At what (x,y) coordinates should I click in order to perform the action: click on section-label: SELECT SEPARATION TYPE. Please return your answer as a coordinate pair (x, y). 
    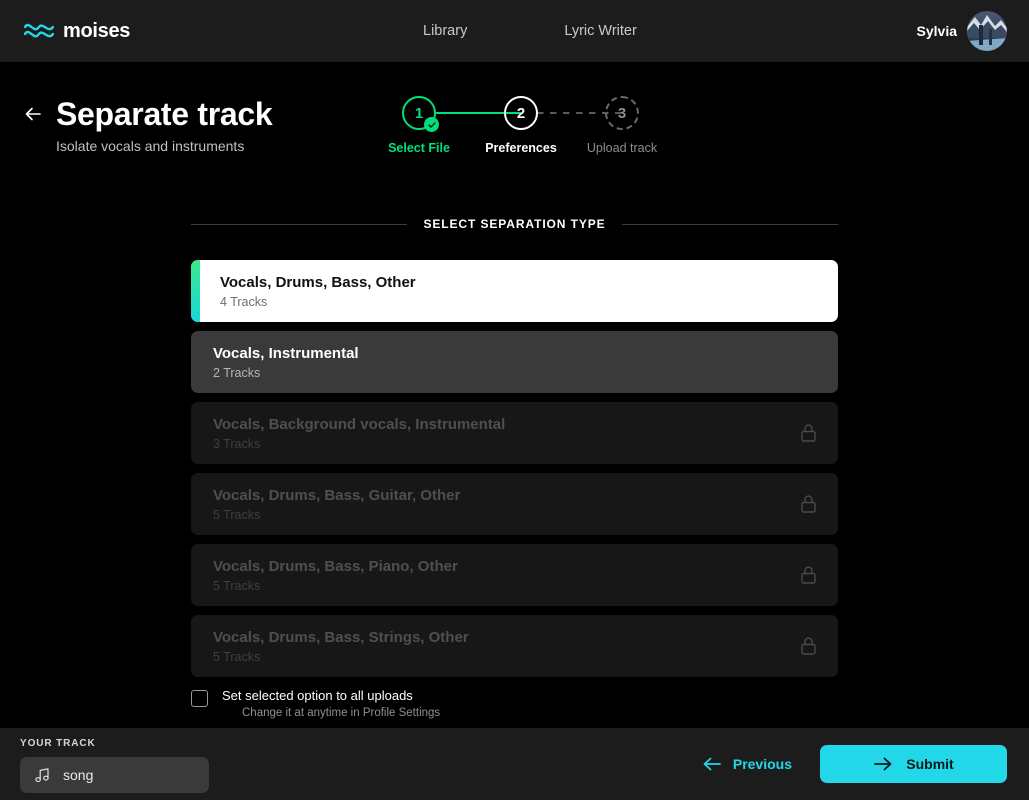
    Looking at the image, I should click on (514, 224).